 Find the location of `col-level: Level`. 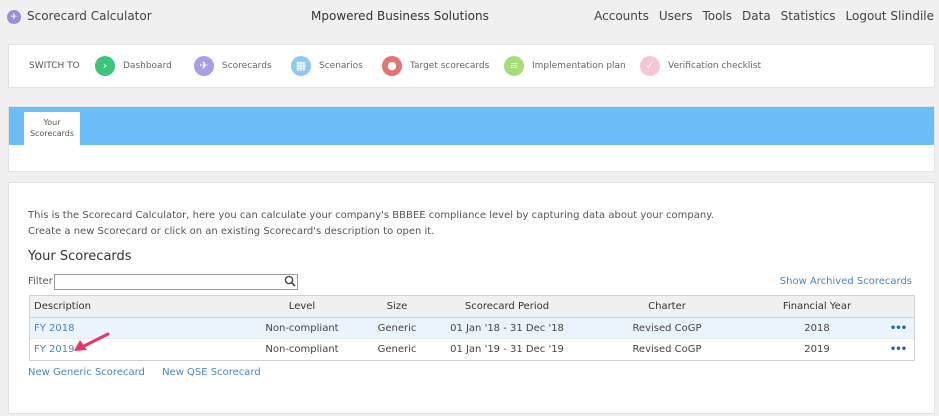

col-level: Level is located at coordinates (302, 306).